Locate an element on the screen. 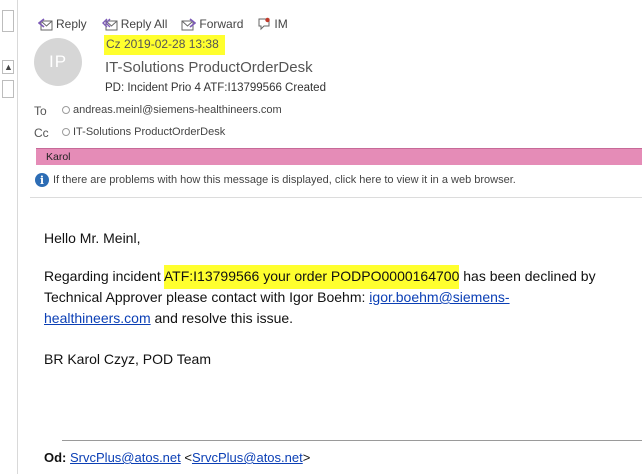 Image resolution: width=642 pixels, height=474 pixels. cc-label: Cc is located at coordinates (41, 133).